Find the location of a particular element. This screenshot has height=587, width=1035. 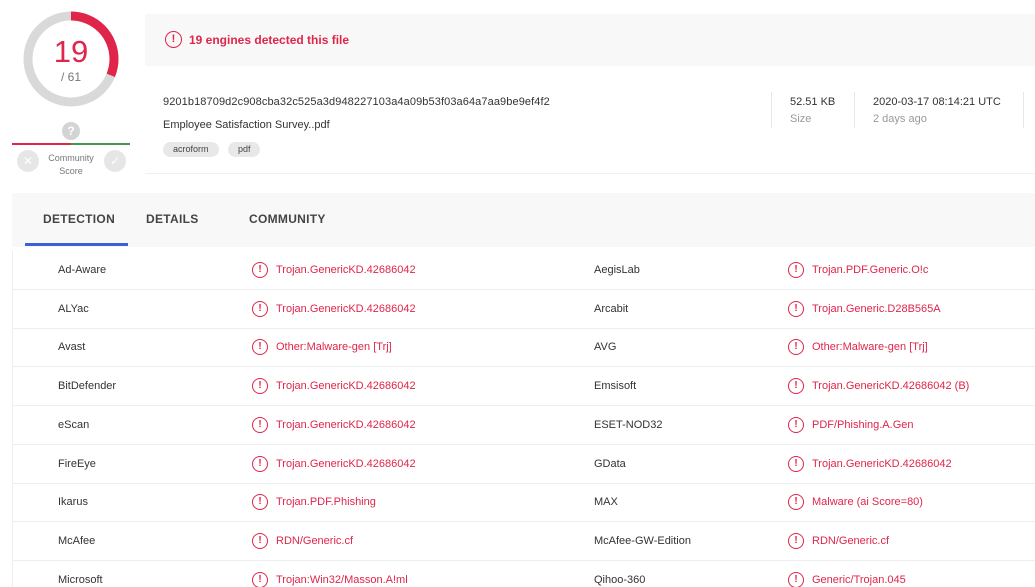

community-score: ? ✕ Community Score ✓ is located at coordinates (71, 150).